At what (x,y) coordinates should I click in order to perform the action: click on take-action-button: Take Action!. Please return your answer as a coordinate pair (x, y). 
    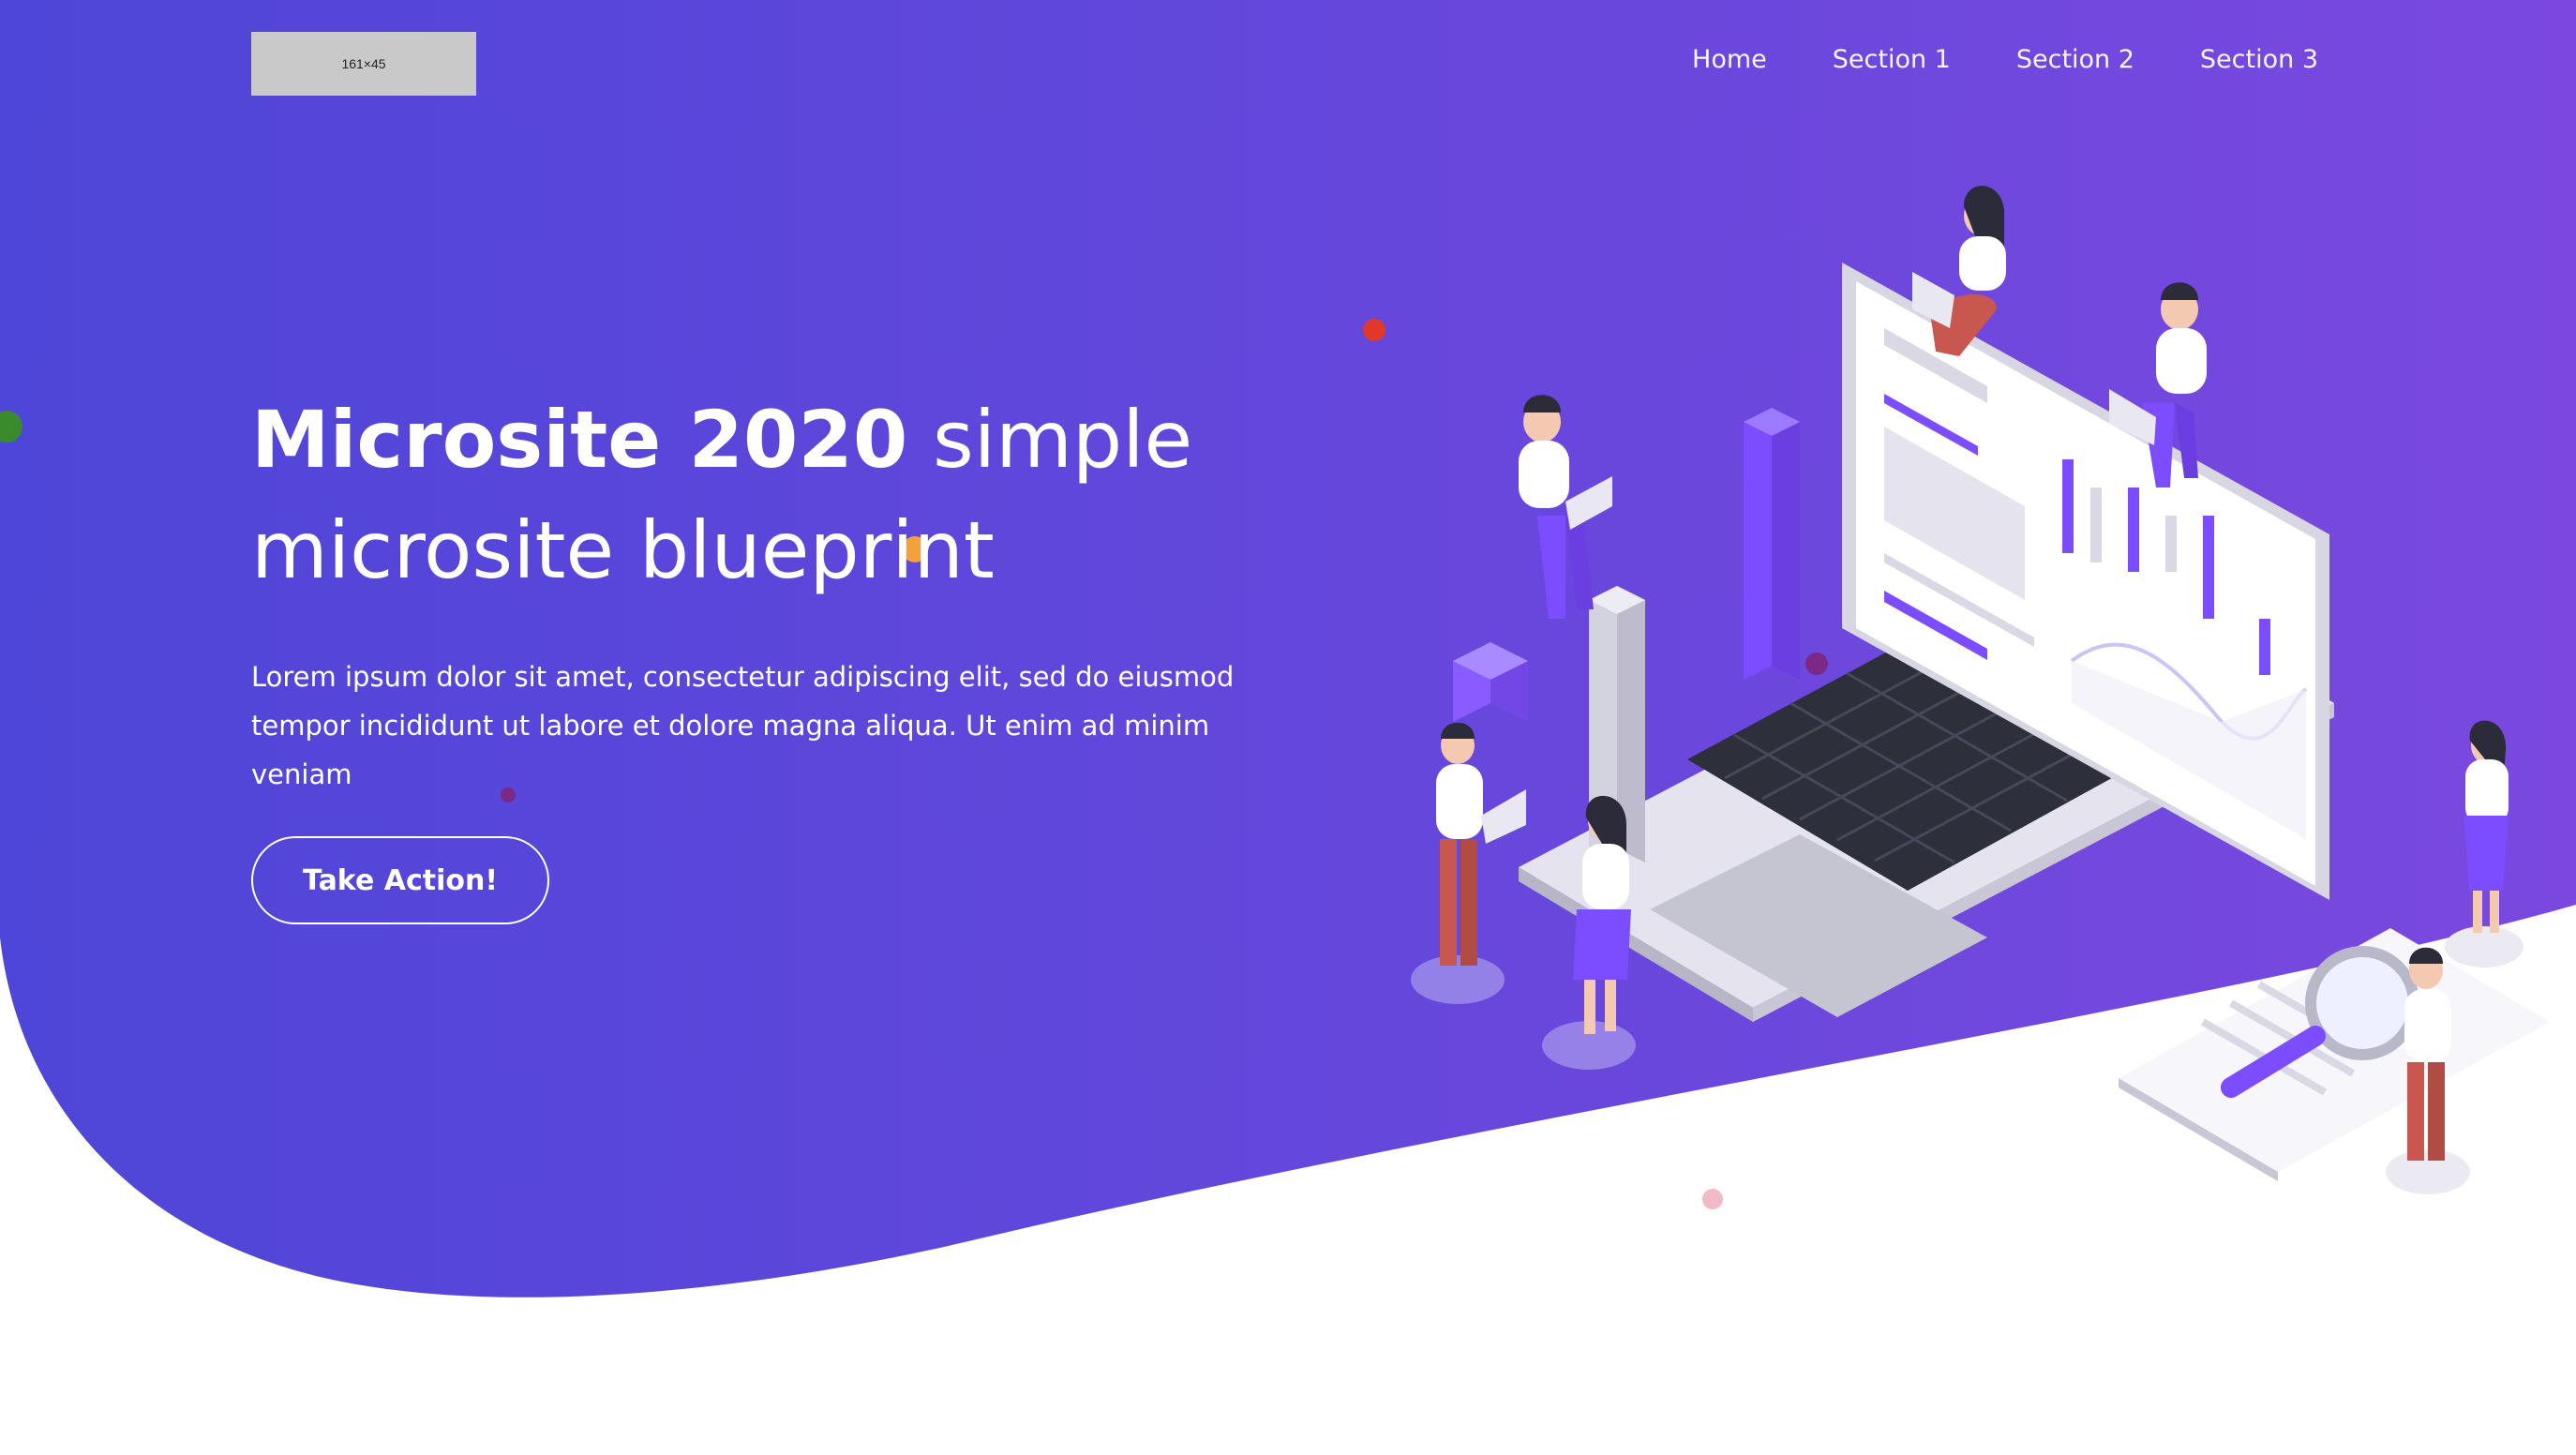
    Looking at the image, I should click on (400, 880).